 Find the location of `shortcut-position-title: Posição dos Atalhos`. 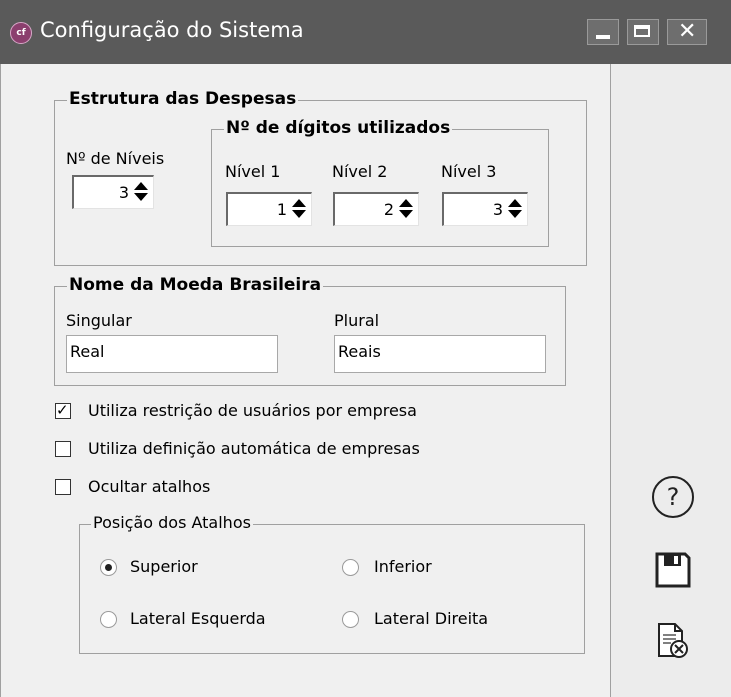

shortcut-position-title: Posição dos Atalhos is located at coordinates (172, 522).